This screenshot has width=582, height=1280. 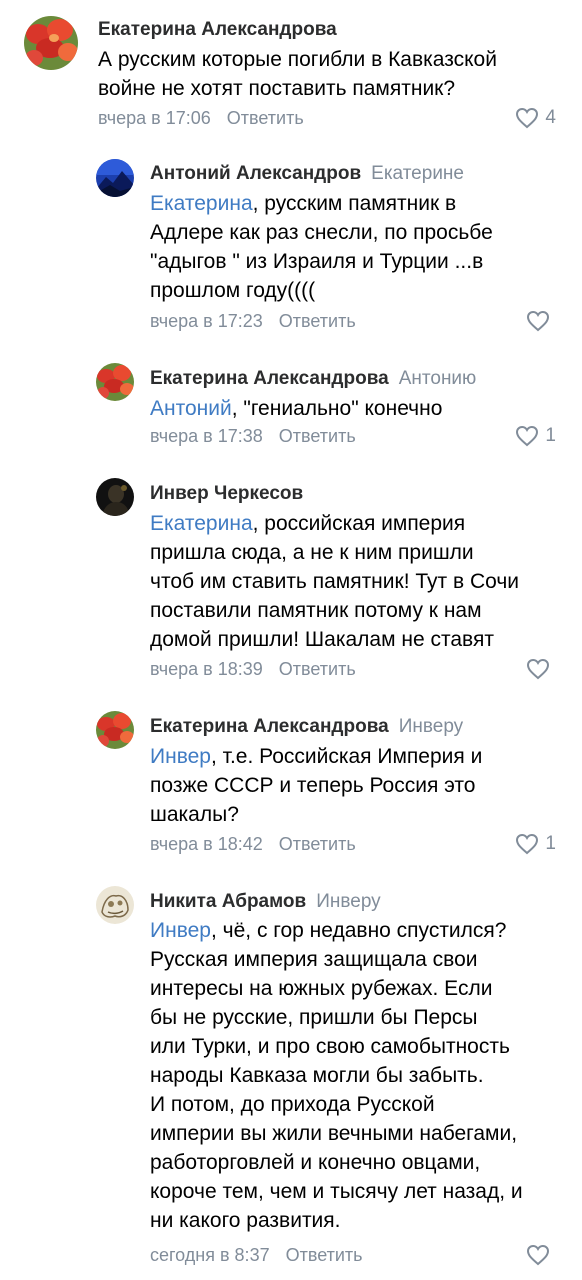 I want to click on like-button: 4, so click(x=535, y=118).